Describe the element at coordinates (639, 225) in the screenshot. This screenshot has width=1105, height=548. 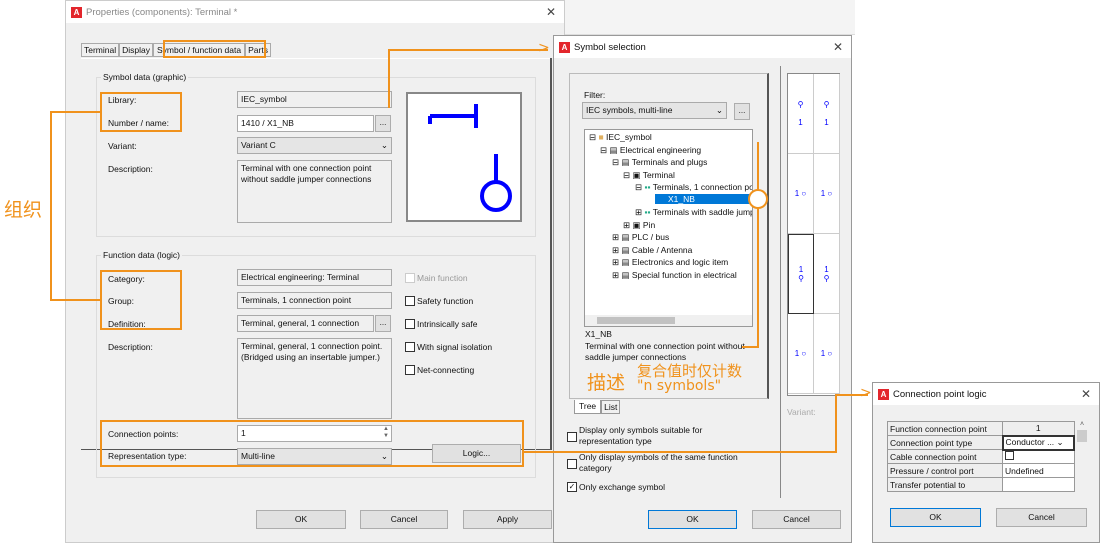
I see `tree-node: ⊞ ▣ Pin` at that location.